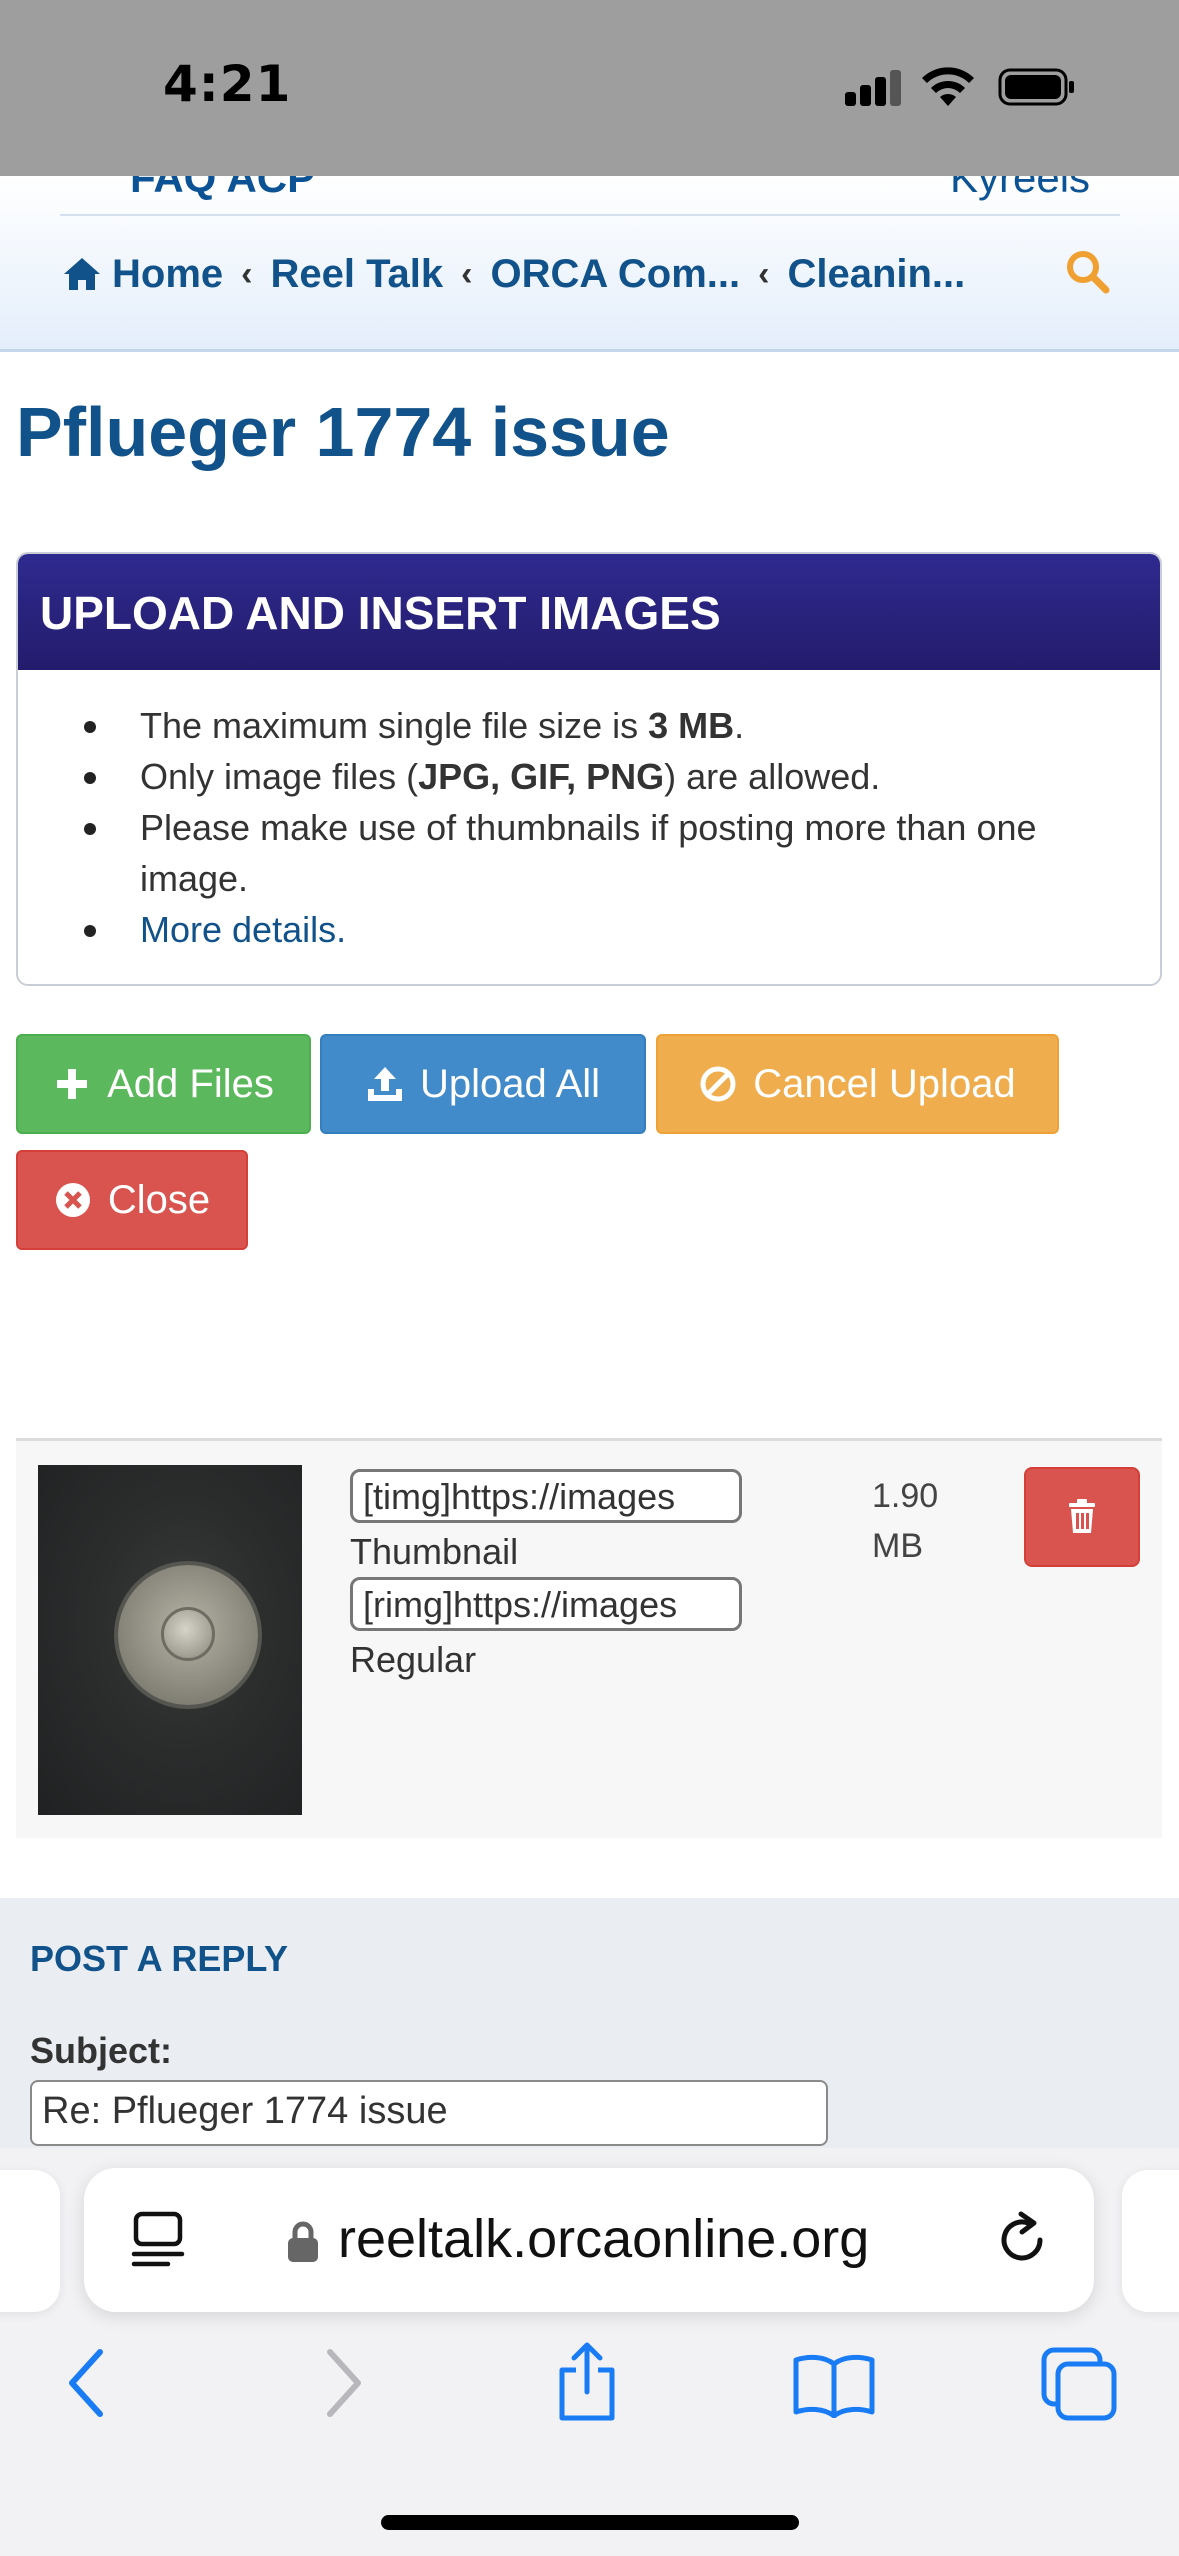  What do you see at coordinates (343, 432) in the screenshot?
I see `page-title: Pflueger 1774 issue` at bounding box center [343, 432].